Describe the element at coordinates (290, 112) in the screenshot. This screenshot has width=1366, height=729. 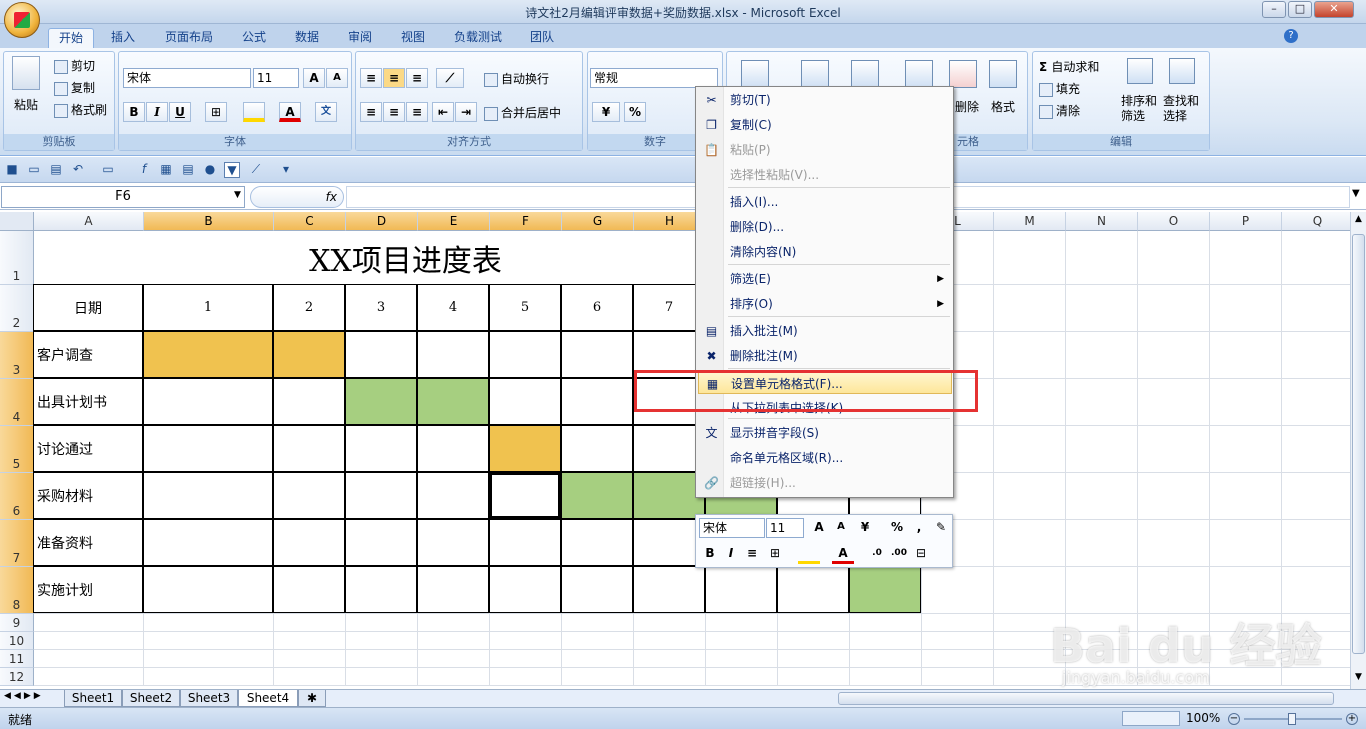
I see `font-color-button: A` at that location.